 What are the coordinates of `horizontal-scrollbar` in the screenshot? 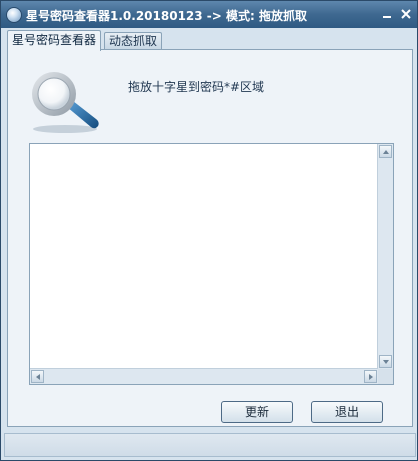 It's located at (204, 376).